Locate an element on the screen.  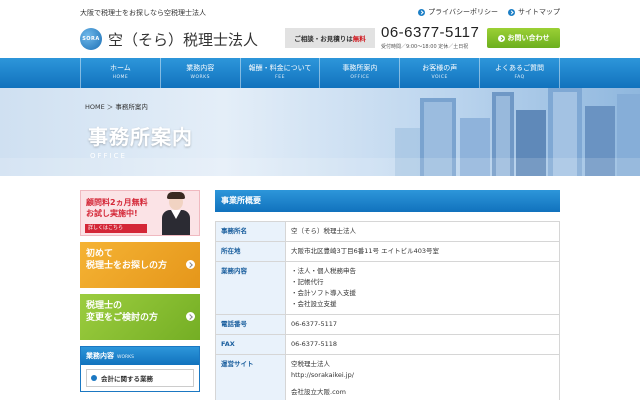
contact-button-label: お問い合わせ is located at coordinates (528, 38).